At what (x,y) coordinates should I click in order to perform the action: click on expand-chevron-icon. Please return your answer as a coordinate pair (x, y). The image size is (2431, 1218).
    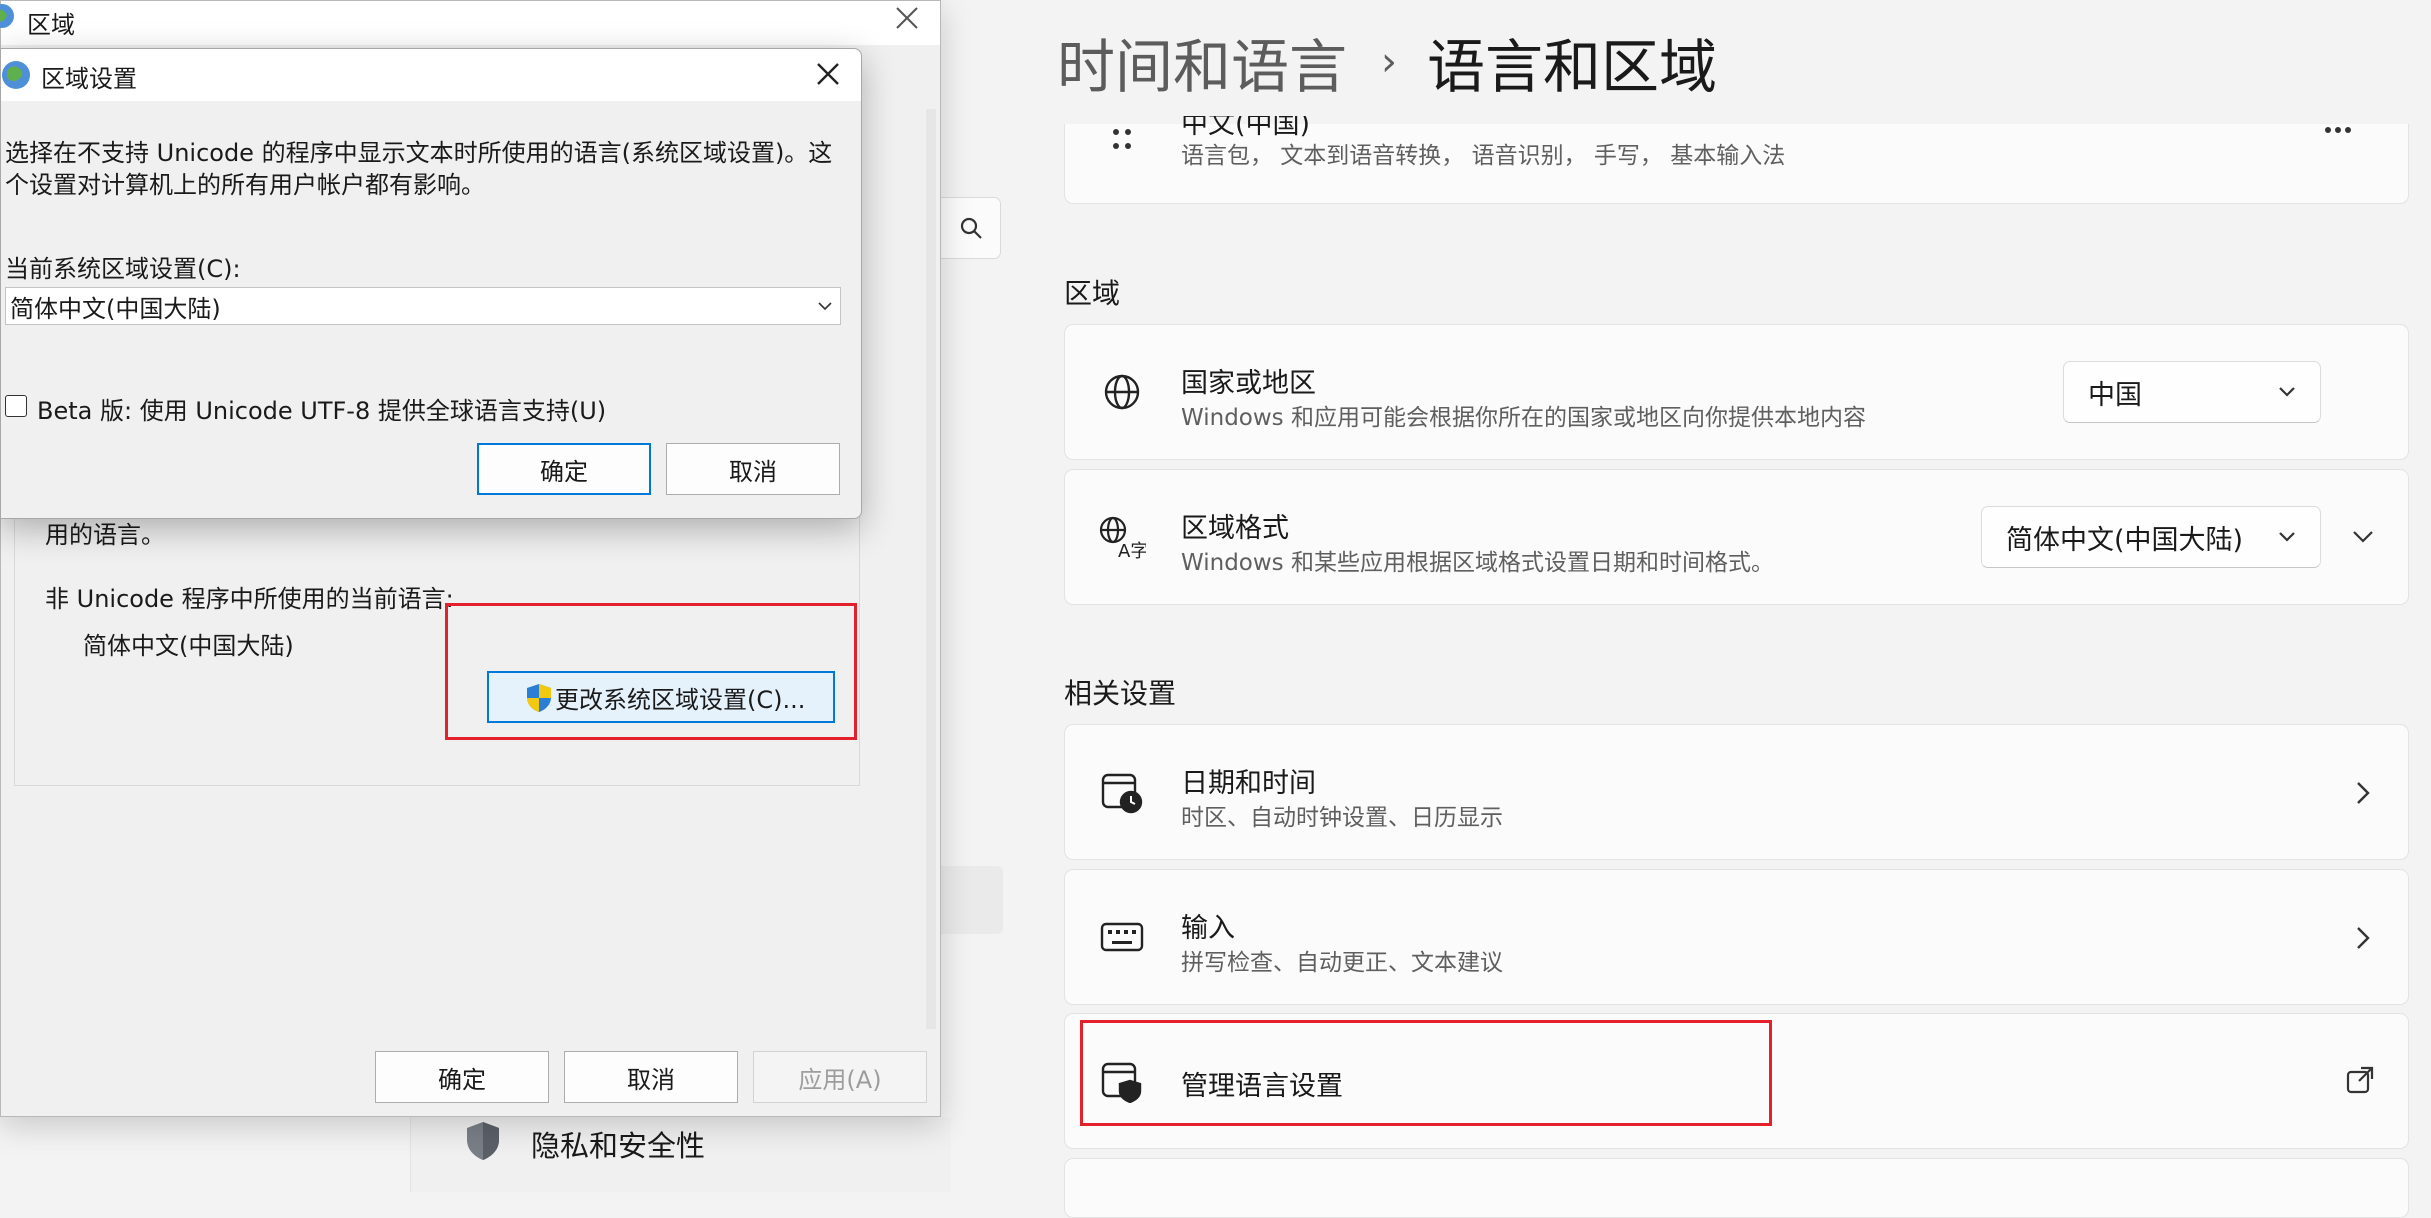
    Looking at the image, I should click on (2363, 537).